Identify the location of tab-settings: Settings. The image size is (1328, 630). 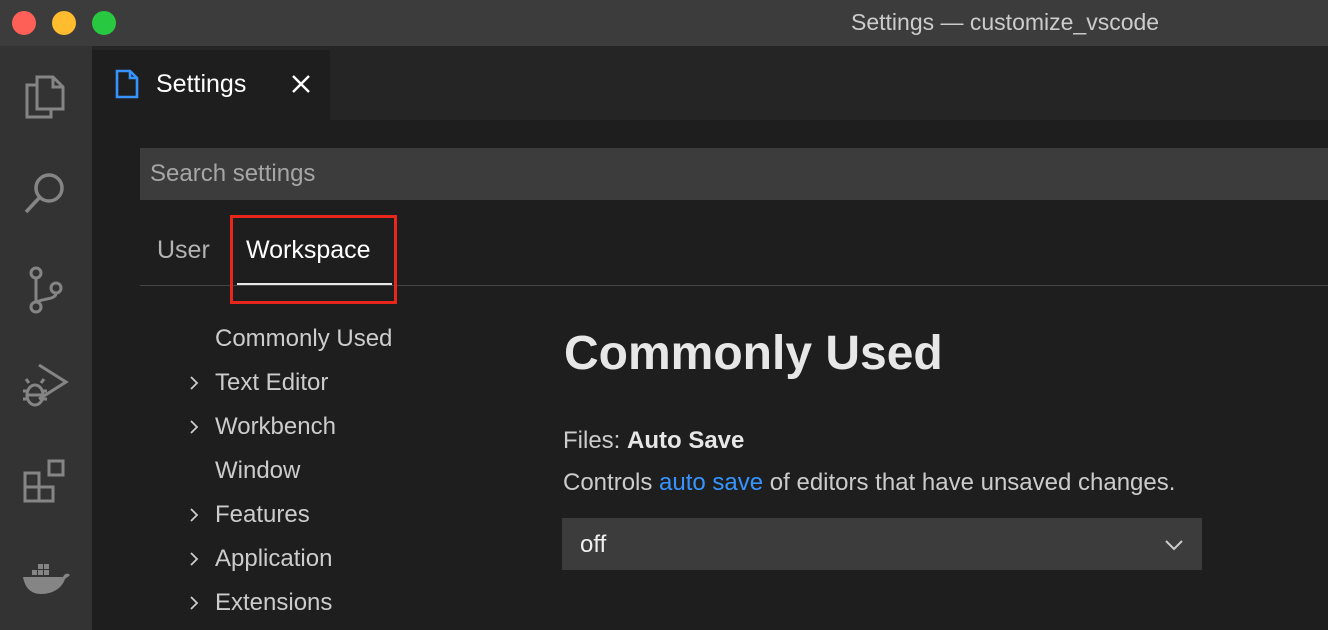
(211, 85).